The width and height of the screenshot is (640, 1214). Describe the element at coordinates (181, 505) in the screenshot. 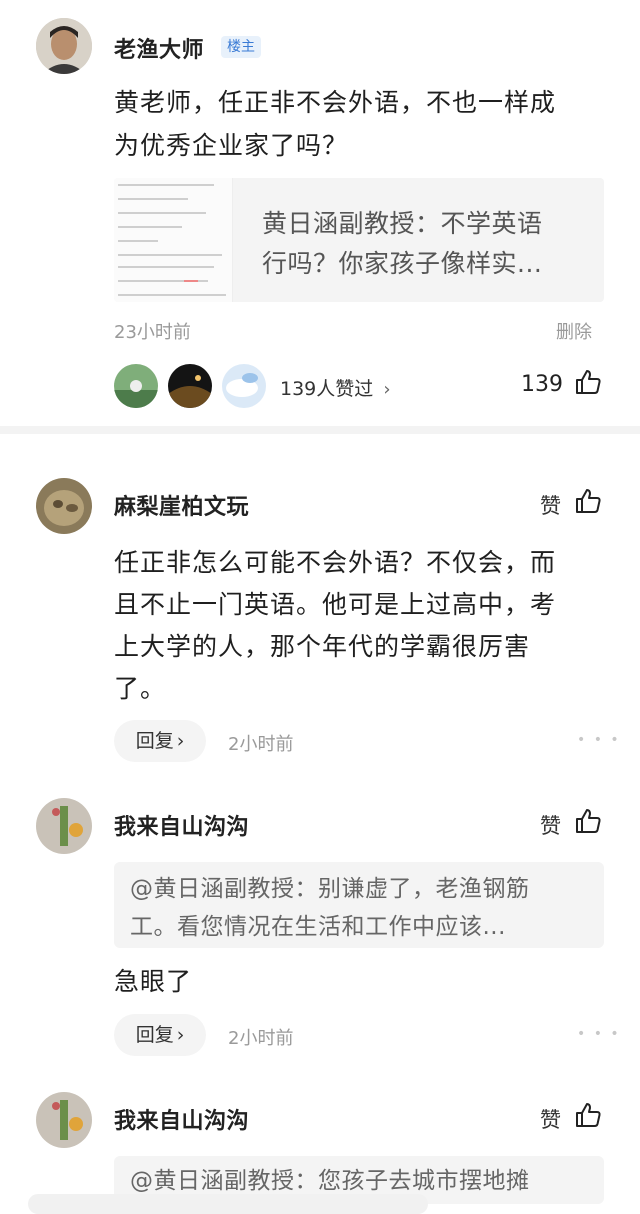

I see `comment-1-author: 麻梨崖柏文玩` at that location.